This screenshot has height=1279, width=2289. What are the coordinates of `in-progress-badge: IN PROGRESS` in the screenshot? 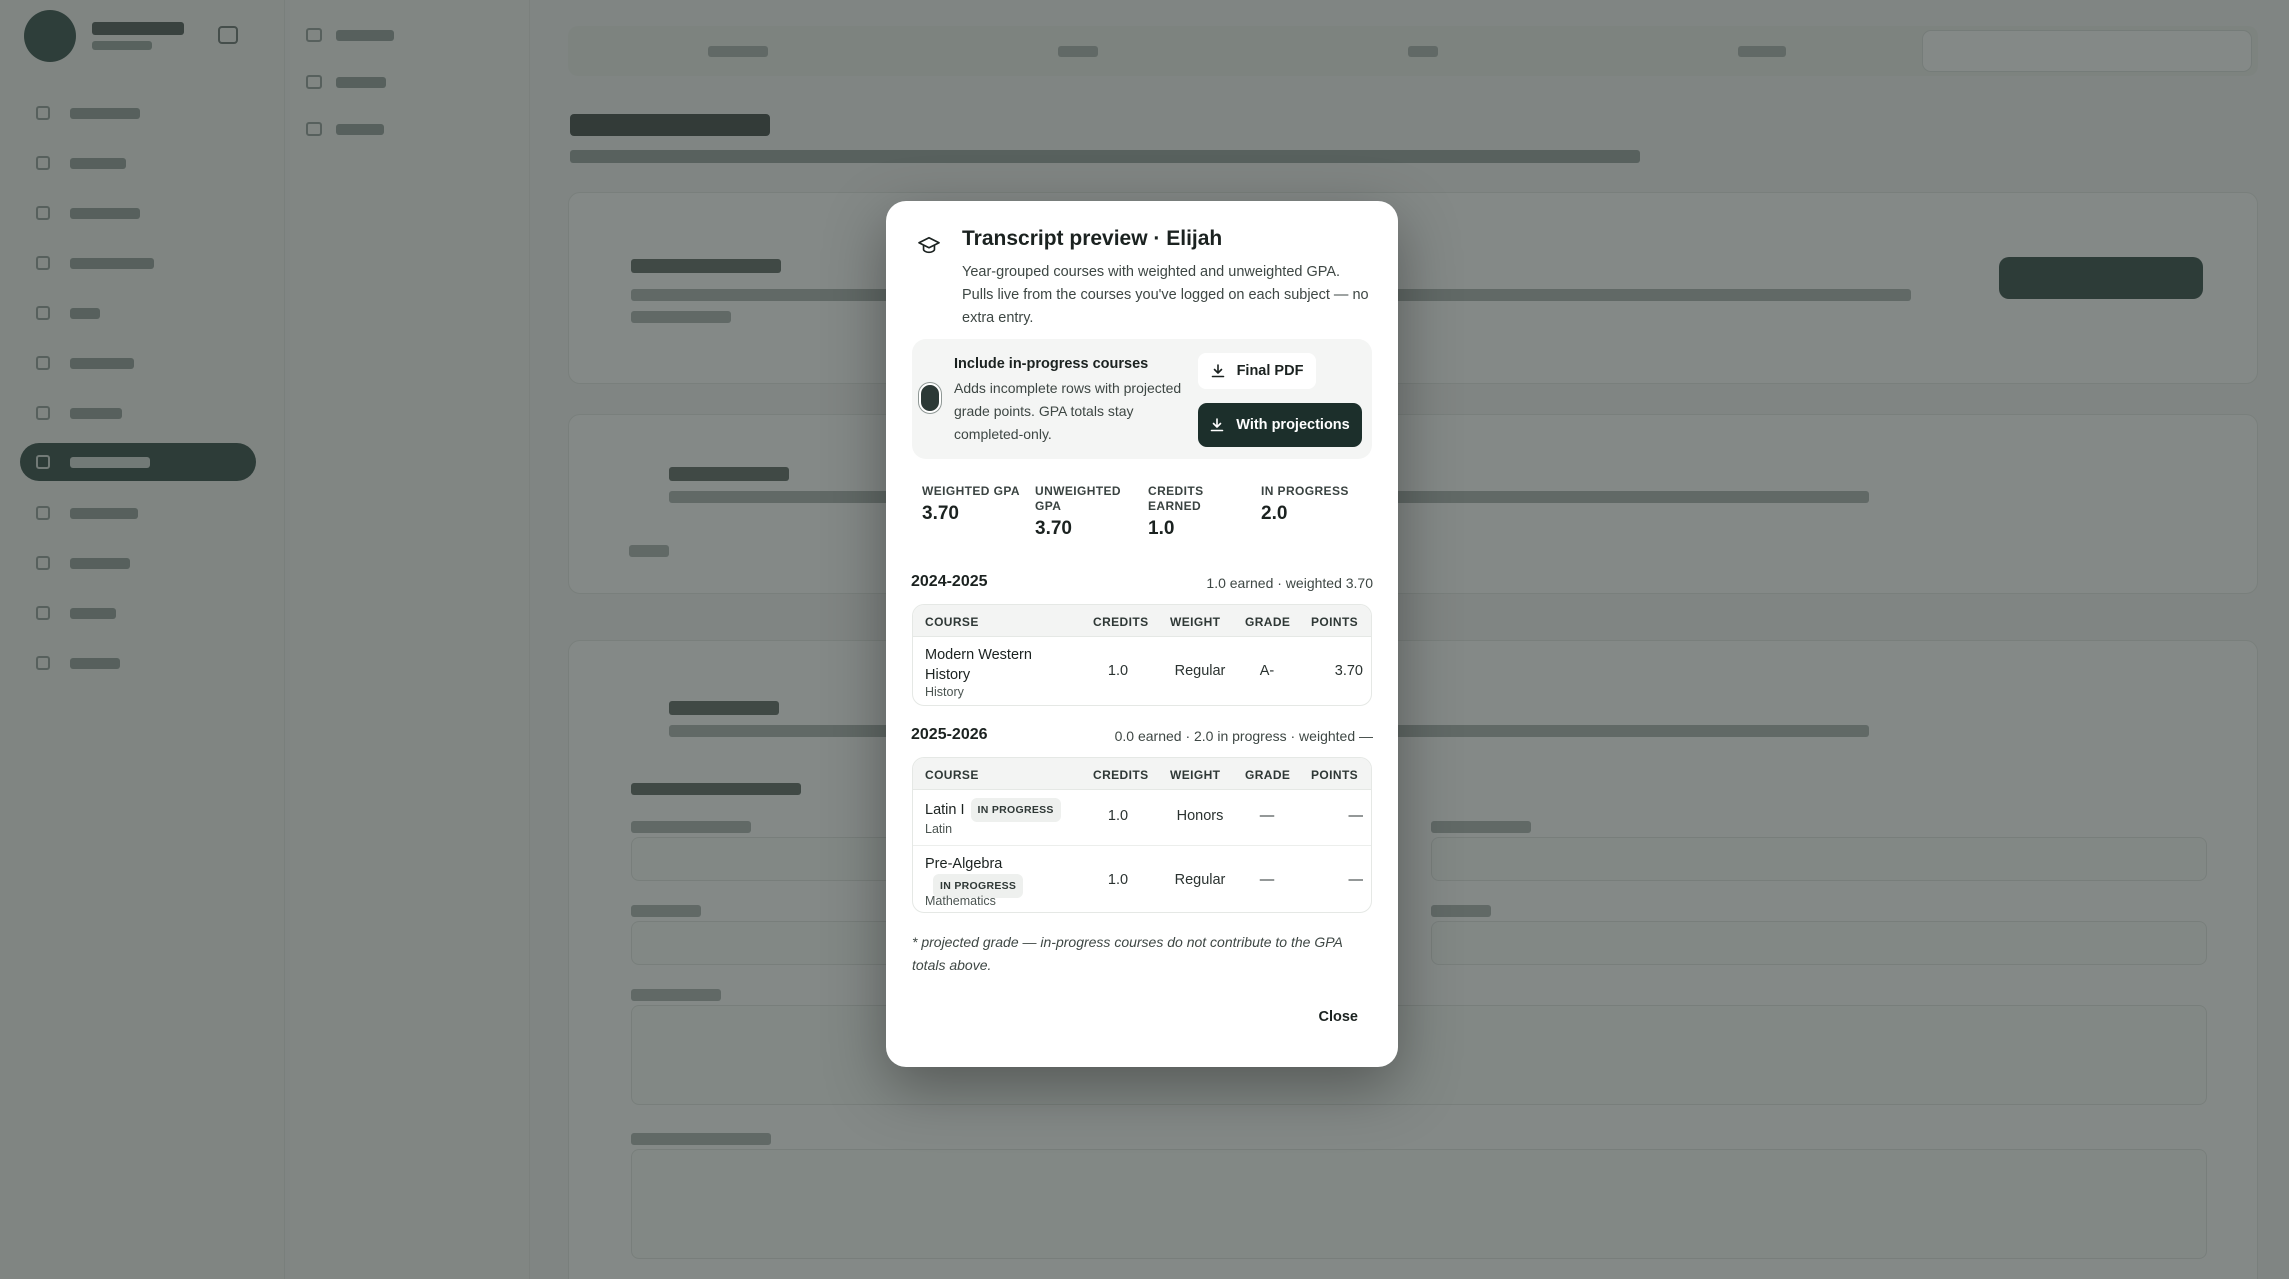 It's located at (1015, 810).